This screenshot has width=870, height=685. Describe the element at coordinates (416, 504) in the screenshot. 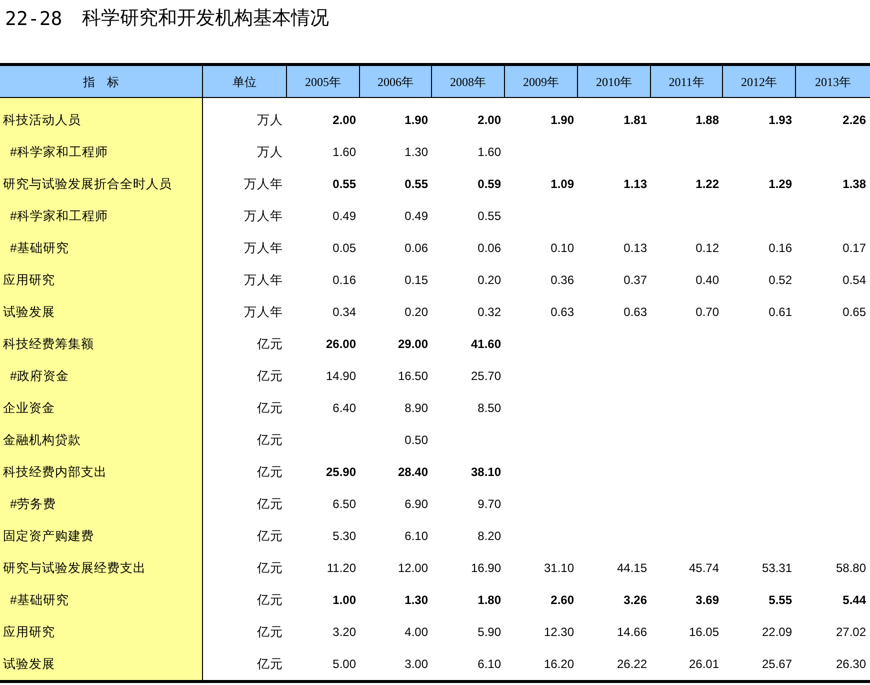

I see `value-cell-text: 6.90` at that location.